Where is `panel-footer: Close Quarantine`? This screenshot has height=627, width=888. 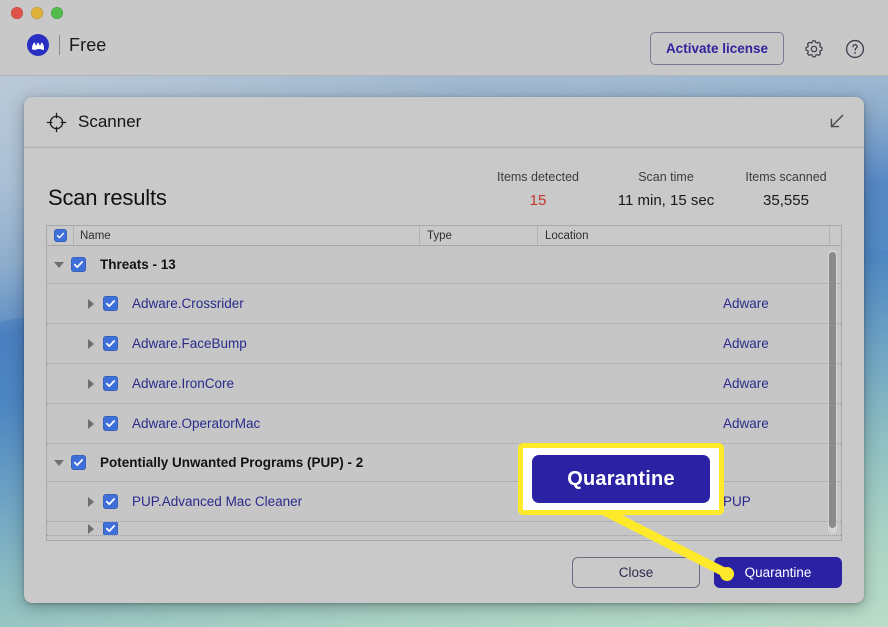 panel-footer: Close Quarantine is located at coordinates (444, 572).